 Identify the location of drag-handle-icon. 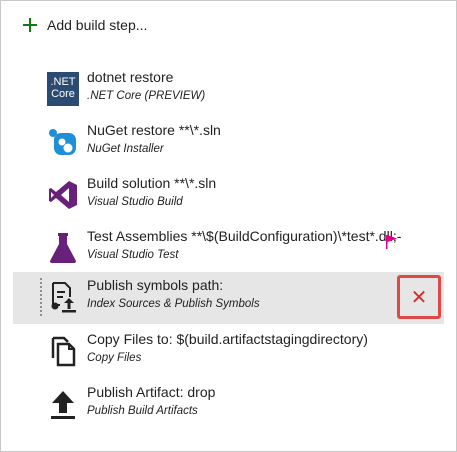
(41, 297).